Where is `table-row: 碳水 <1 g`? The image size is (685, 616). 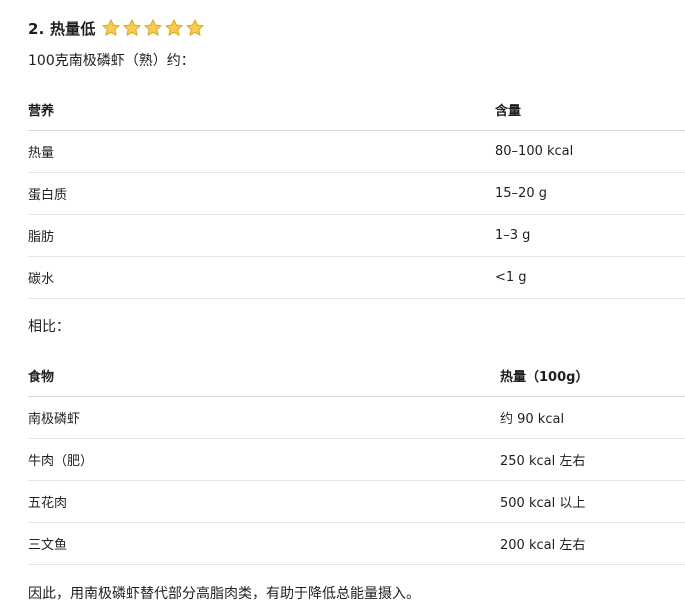
table-row: 碳水 <1 g is located at coordinates (356, 277).